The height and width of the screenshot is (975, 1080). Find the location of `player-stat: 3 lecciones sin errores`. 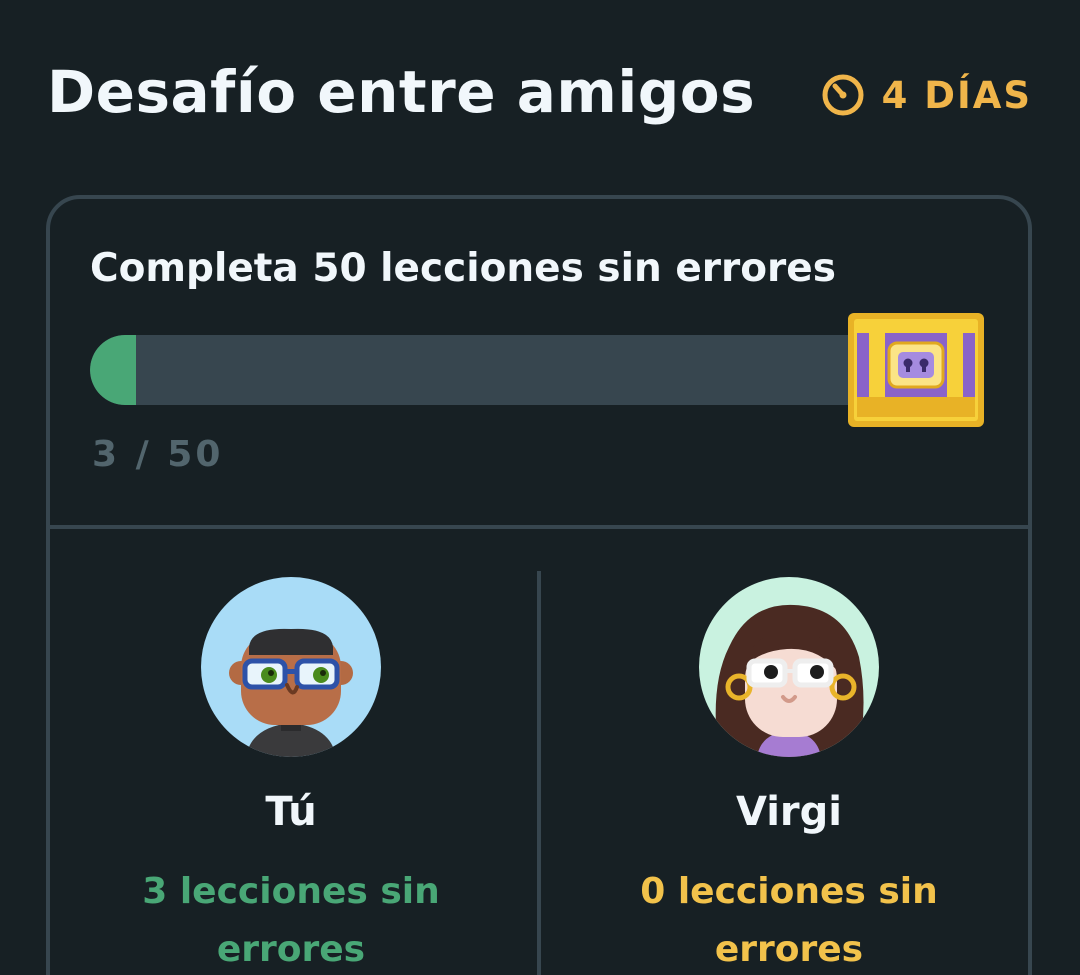

player-stat: 3 lecciones sin errores is located at coordinates (291, 920).